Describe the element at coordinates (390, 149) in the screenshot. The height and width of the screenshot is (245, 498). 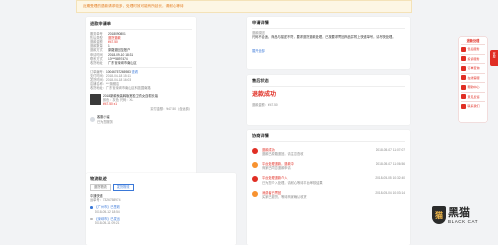
I see `history-time: 2018-05-07 11:07:07` at that location.